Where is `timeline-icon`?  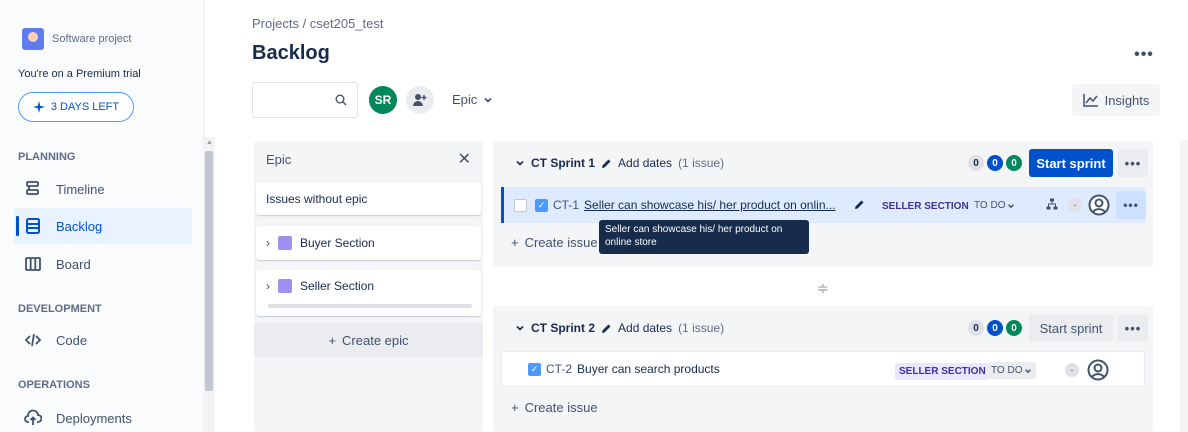
timeline-icon is located at coordinates (32, 188).